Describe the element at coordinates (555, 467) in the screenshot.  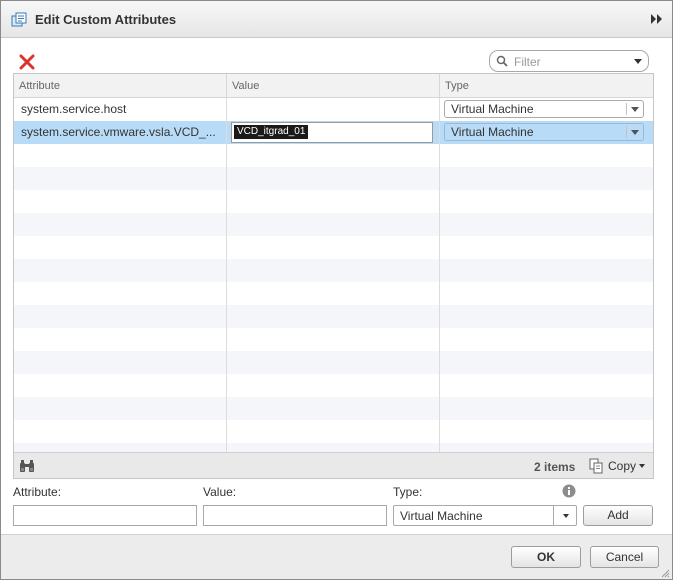
I see `item-count: 2 items` at that location.